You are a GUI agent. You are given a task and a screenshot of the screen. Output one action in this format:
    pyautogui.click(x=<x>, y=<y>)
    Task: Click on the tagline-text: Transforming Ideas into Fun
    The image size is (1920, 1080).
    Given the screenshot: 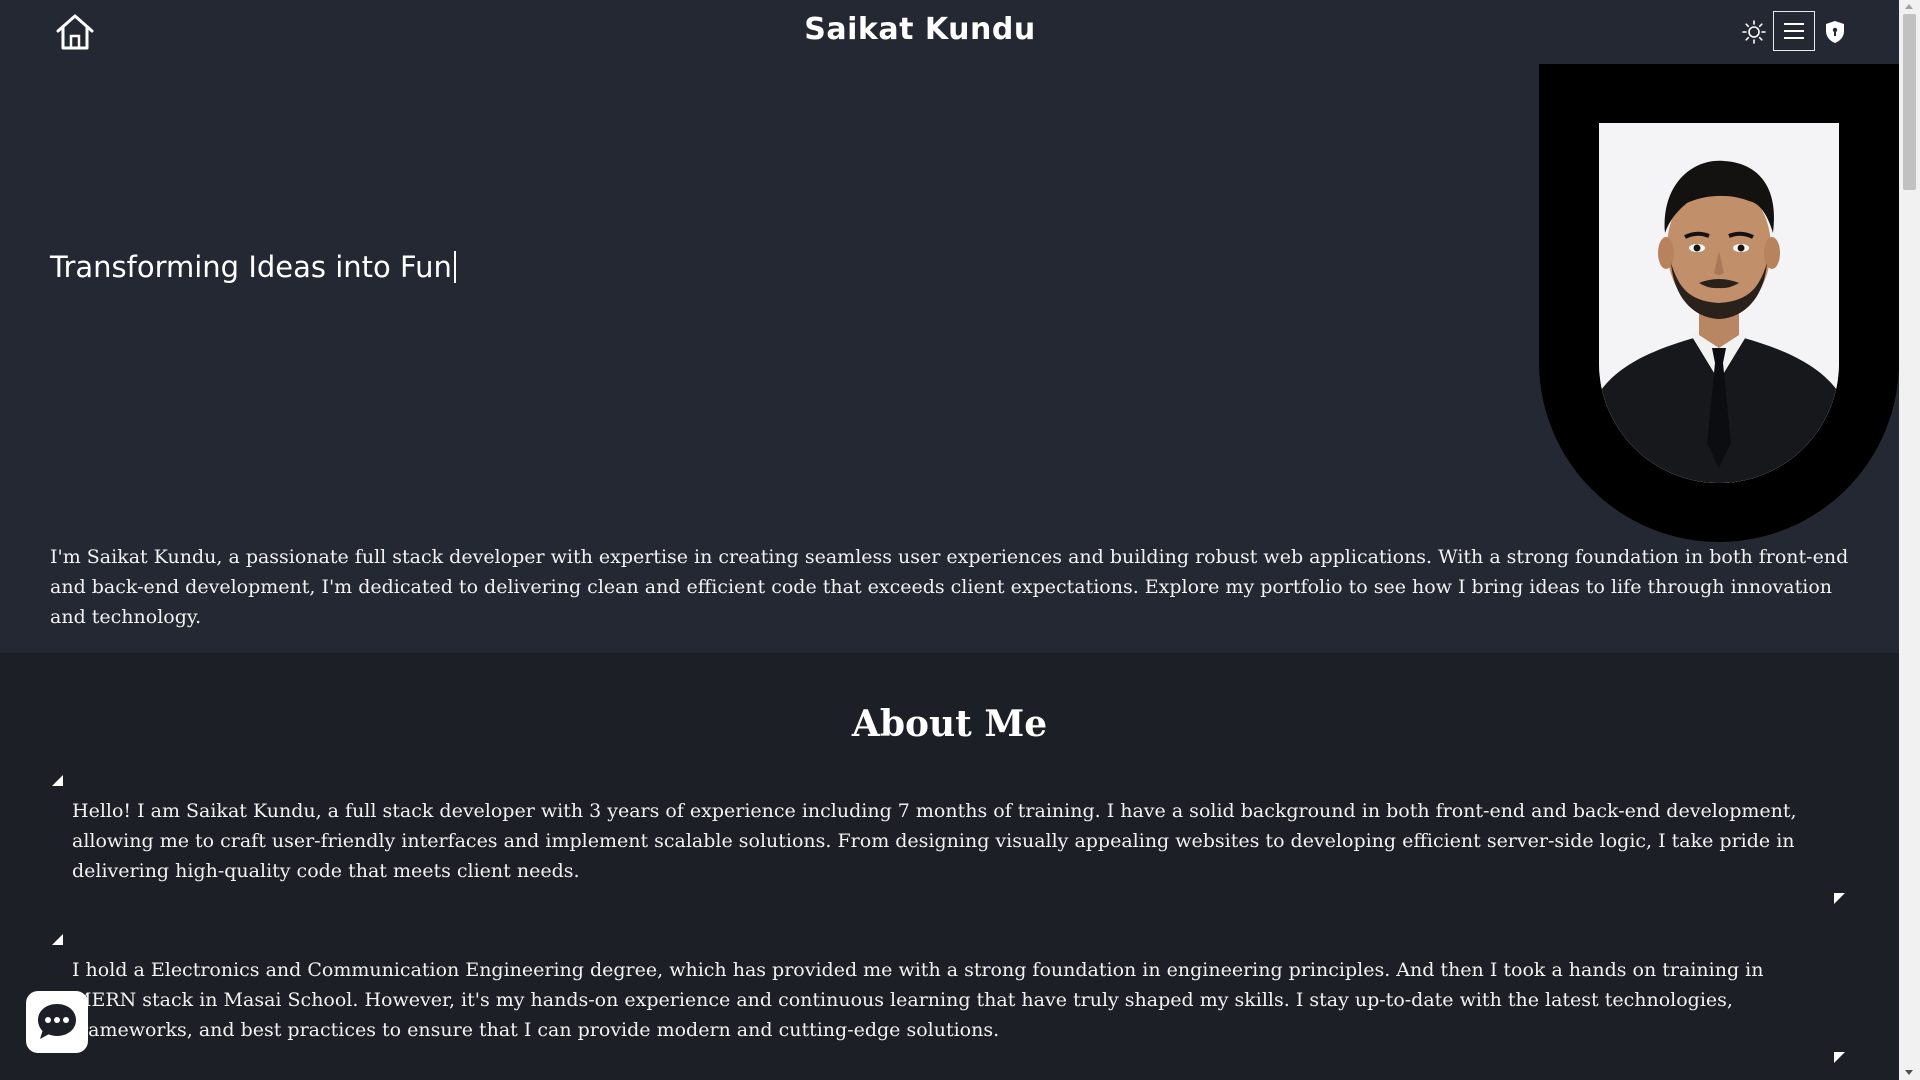 What is the action you would take?
    pyautogui.click(x=251, y=267)
    